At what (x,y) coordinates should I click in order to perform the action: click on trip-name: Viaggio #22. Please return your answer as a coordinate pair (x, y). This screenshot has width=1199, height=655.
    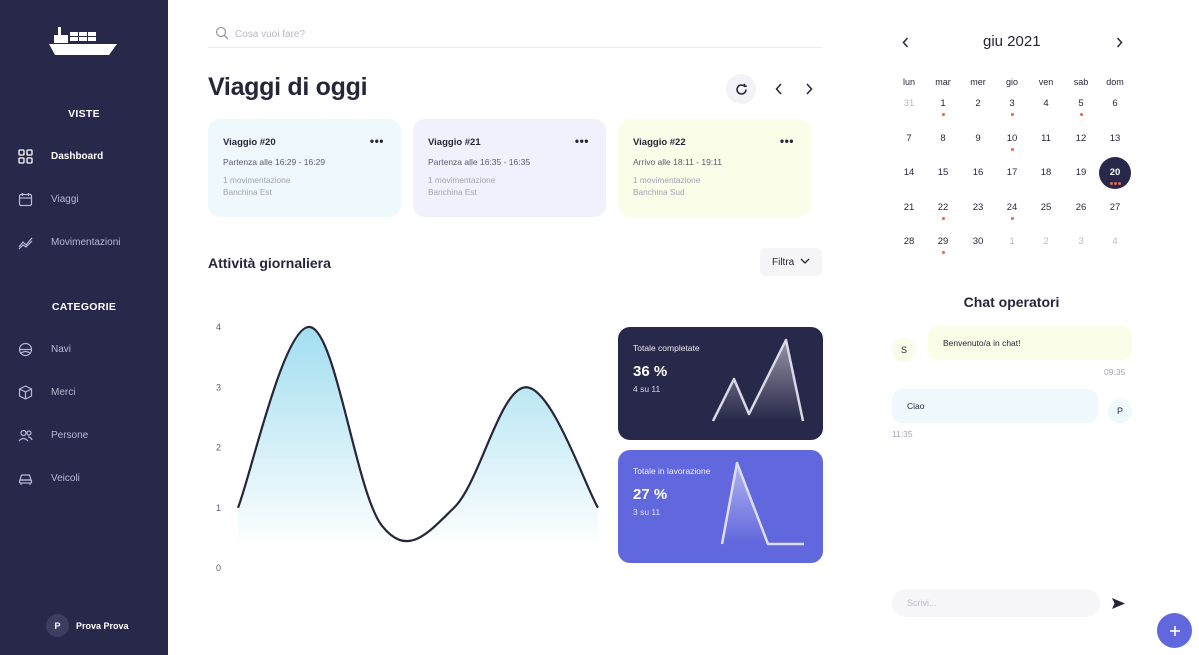
    Looking at the image, I should click on (659, 142).